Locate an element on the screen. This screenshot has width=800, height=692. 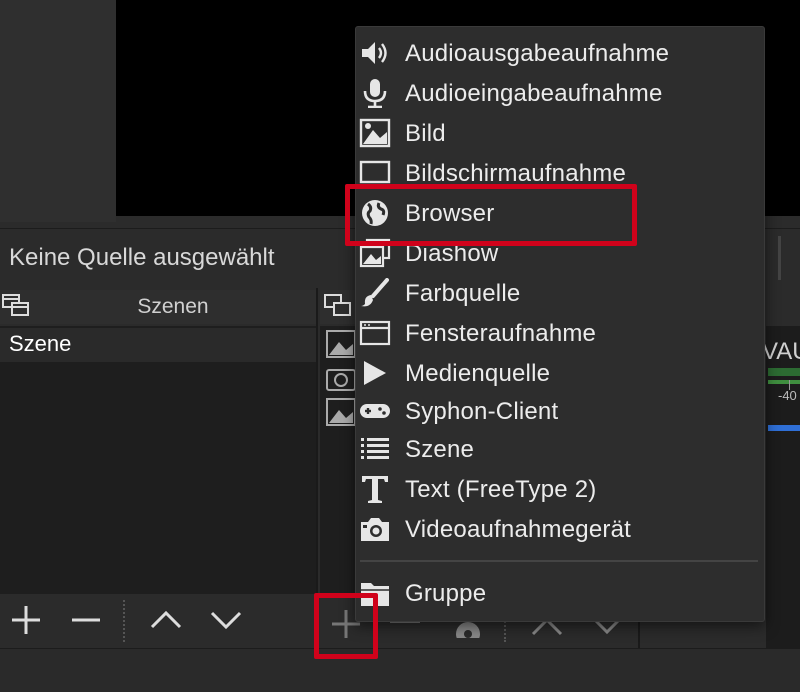
menu-item-text: Text (FreeType 2) is located at coordinates (560, 489).